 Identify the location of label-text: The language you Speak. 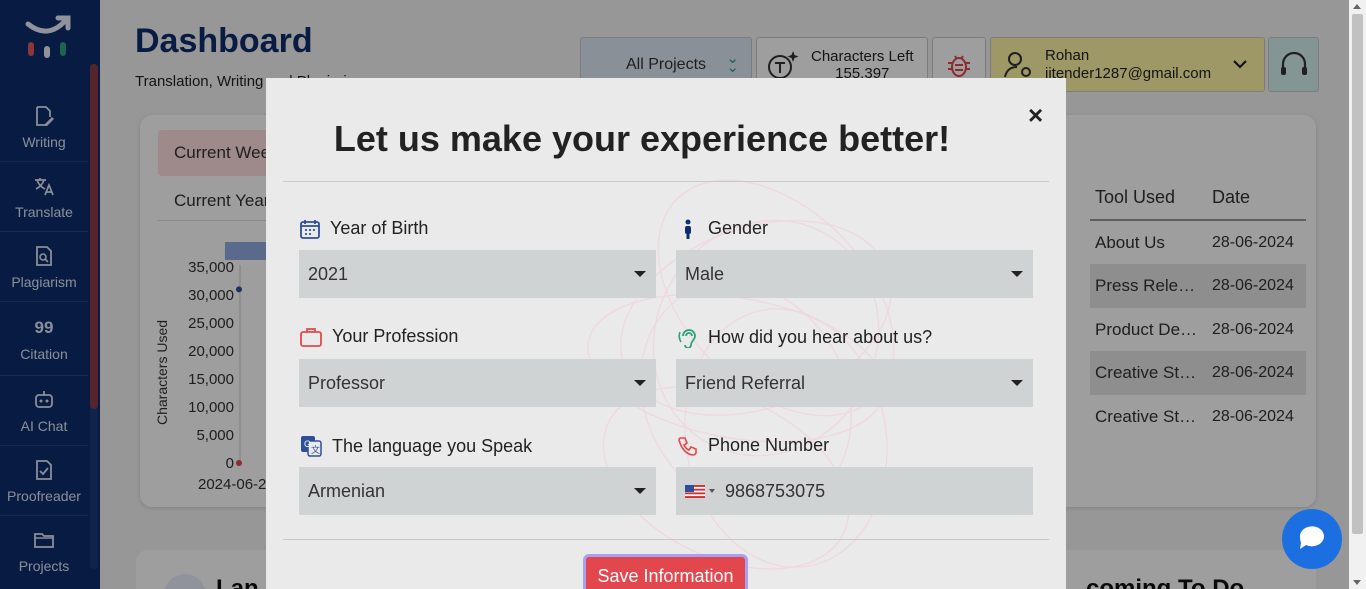
(432, 445).